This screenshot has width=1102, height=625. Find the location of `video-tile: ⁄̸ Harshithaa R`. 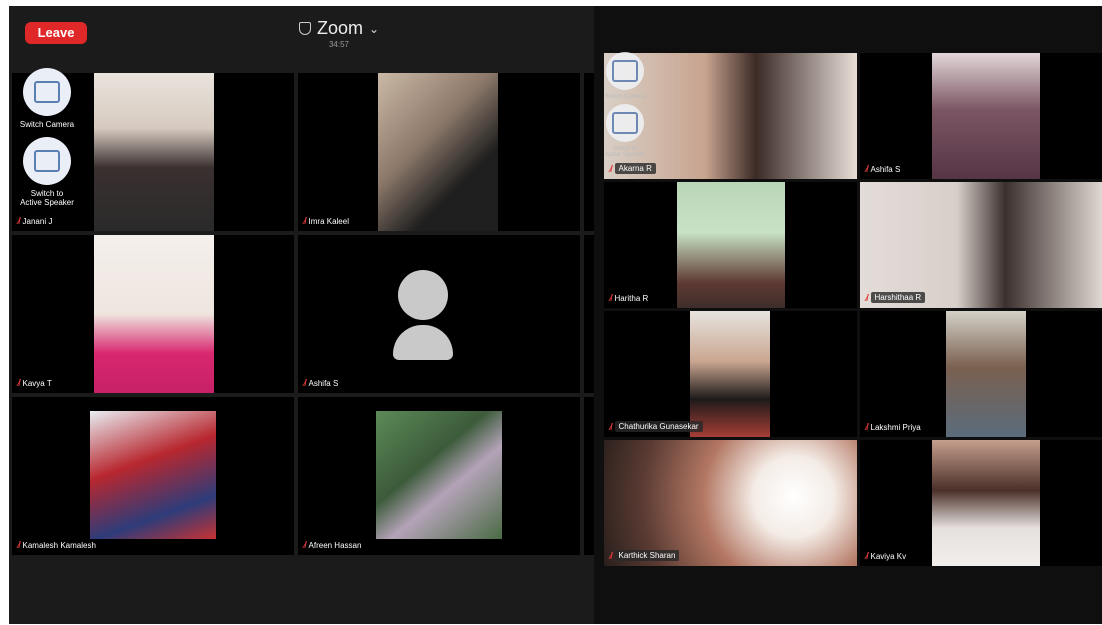

video-tile: ⁄̸ Harshithaa R is located at coordinates (981, 245).